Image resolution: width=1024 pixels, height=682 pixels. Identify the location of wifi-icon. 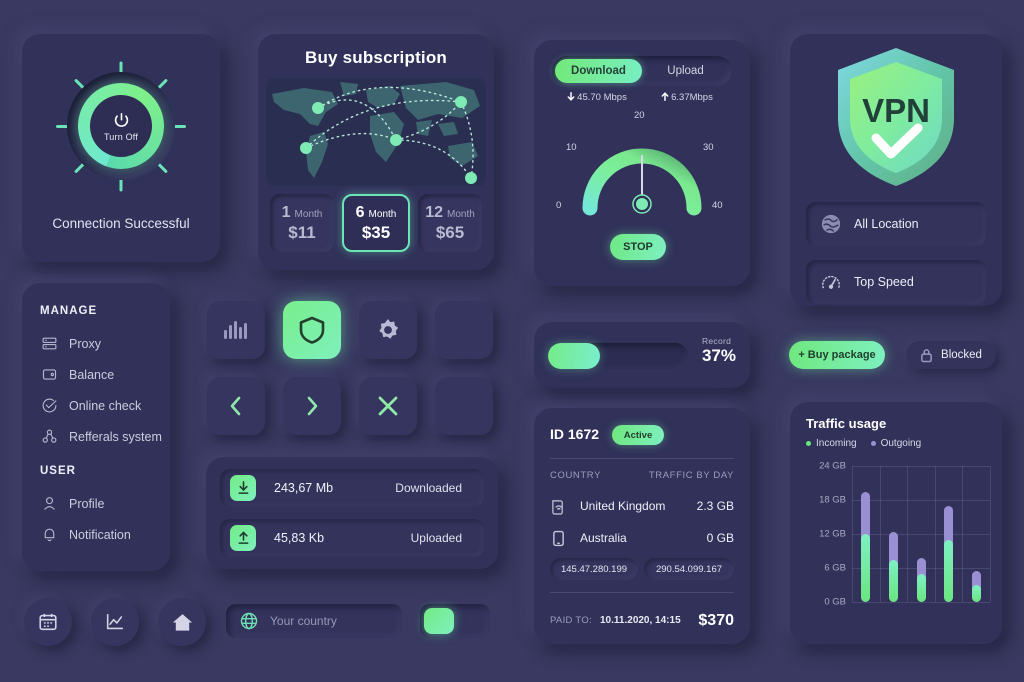
(558, 506).